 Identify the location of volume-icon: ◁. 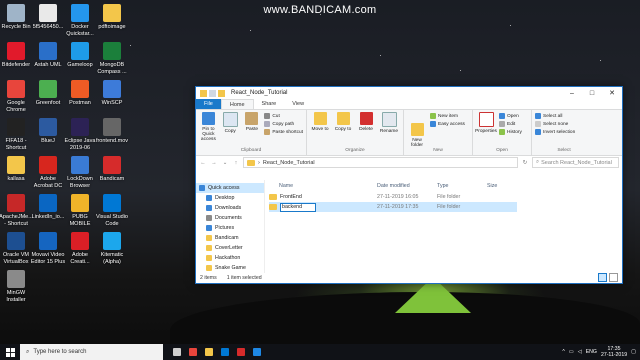
(580, 352).